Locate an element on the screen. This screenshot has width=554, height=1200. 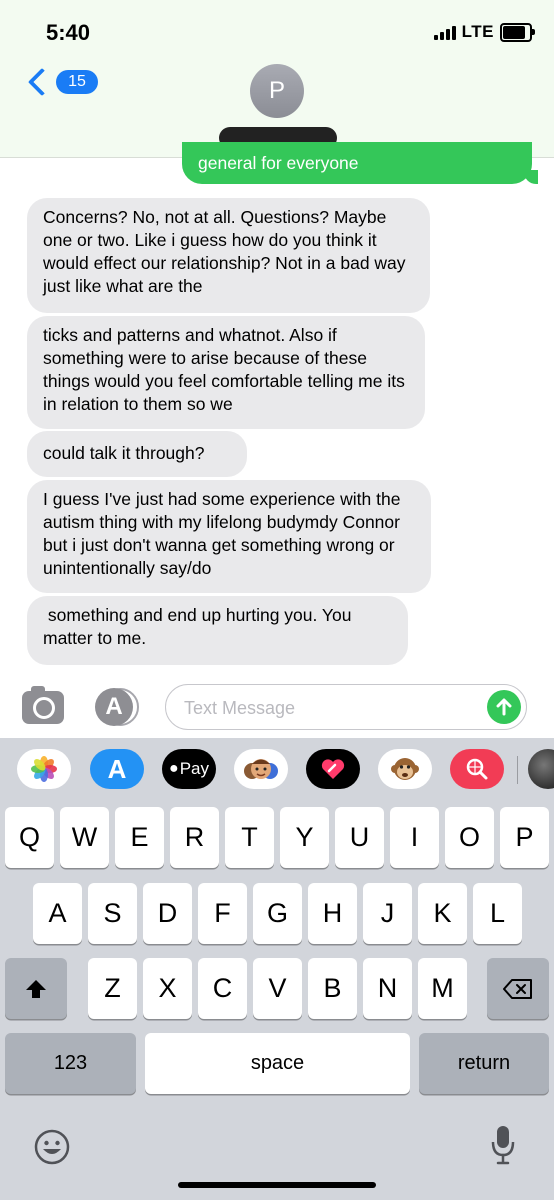
home-indicator is located at coordinates (277, 1185).